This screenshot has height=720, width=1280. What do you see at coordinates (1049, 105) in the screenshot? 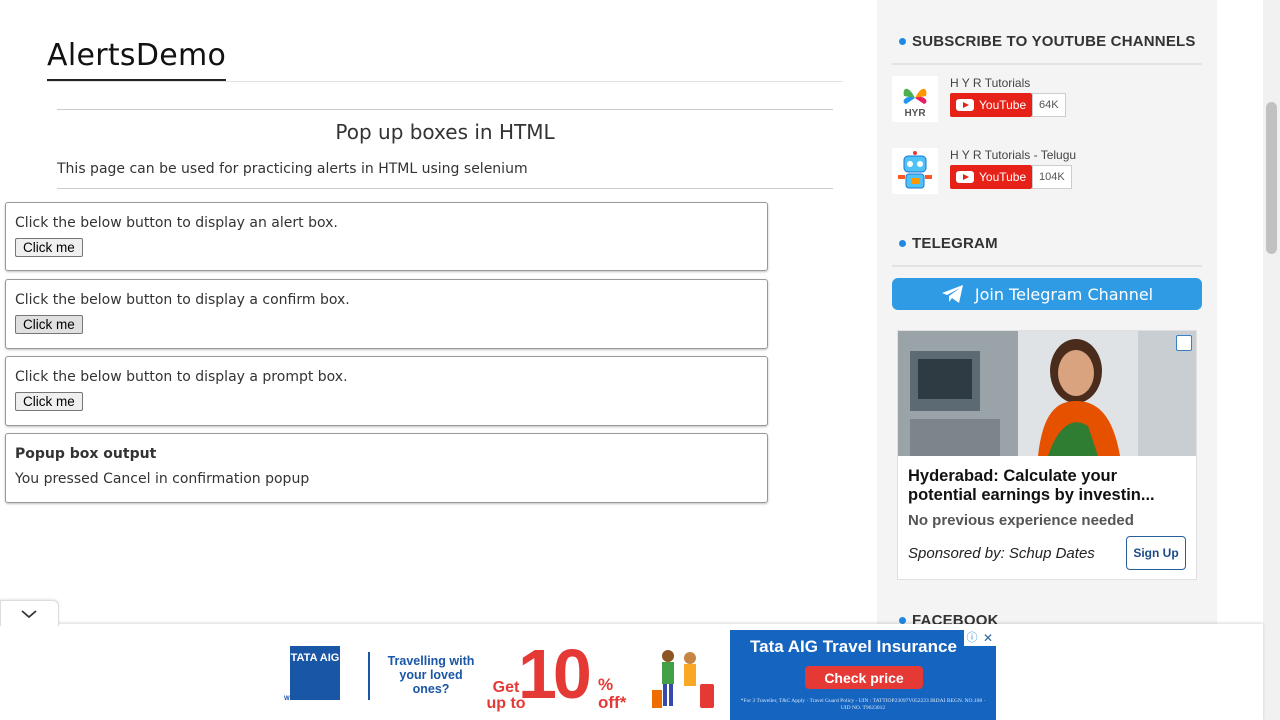
I see `subscriber-count: 64K` at bounding box center [1049, 105].